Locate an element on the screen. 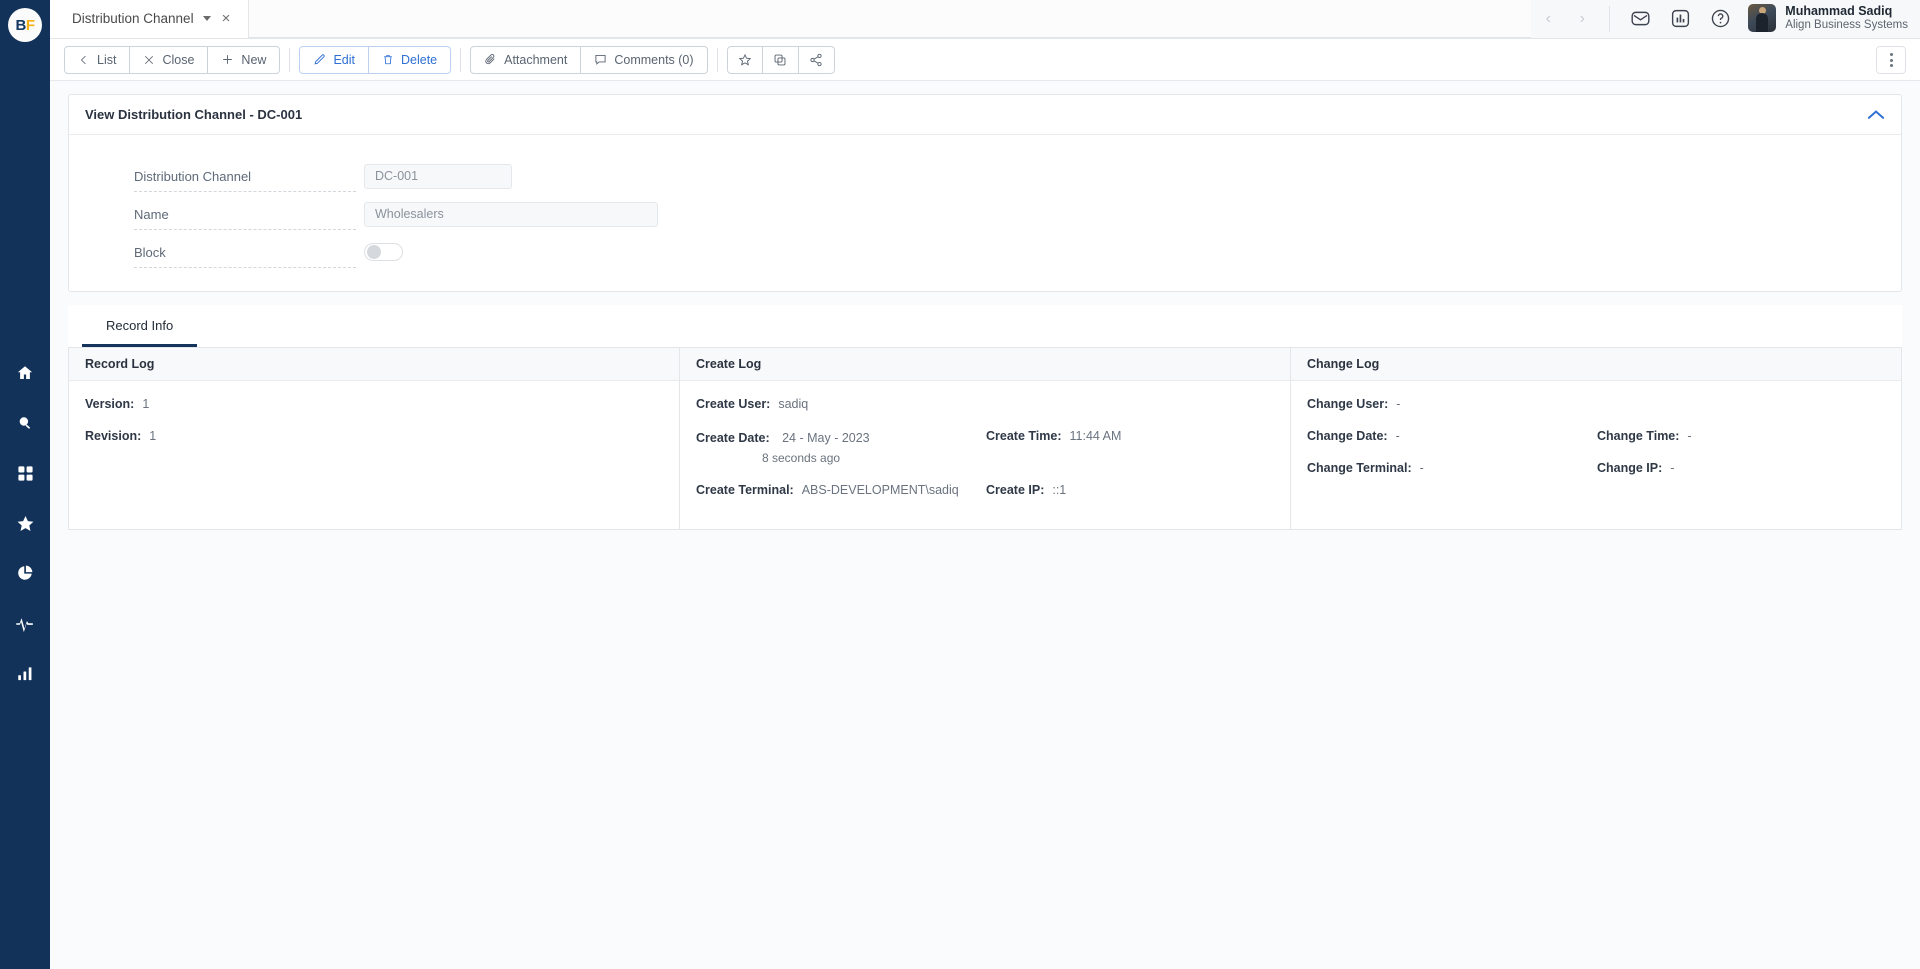 The height and width of the screenshot is (969, 1920). sidebar-item-activity is located at coordinates (25, 623).